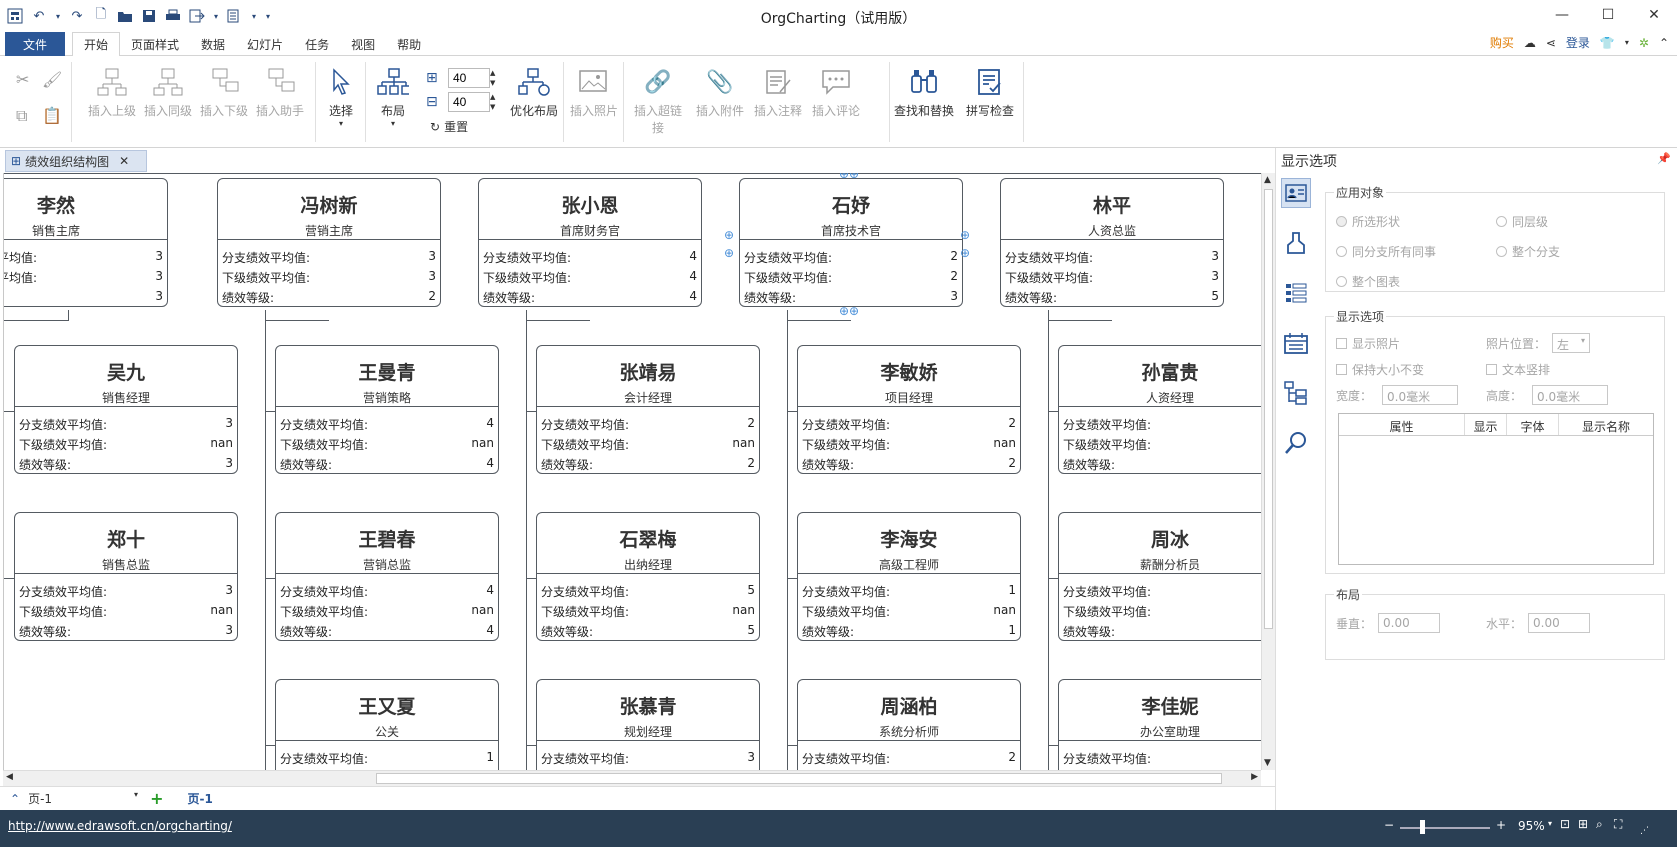 The width and height of the screenshot is (1677, 847). What do you see at coordinates (1618, 824) in the screenshot?
I see `full-screen-icon: ⛶` at bounding box center [1618, 824].